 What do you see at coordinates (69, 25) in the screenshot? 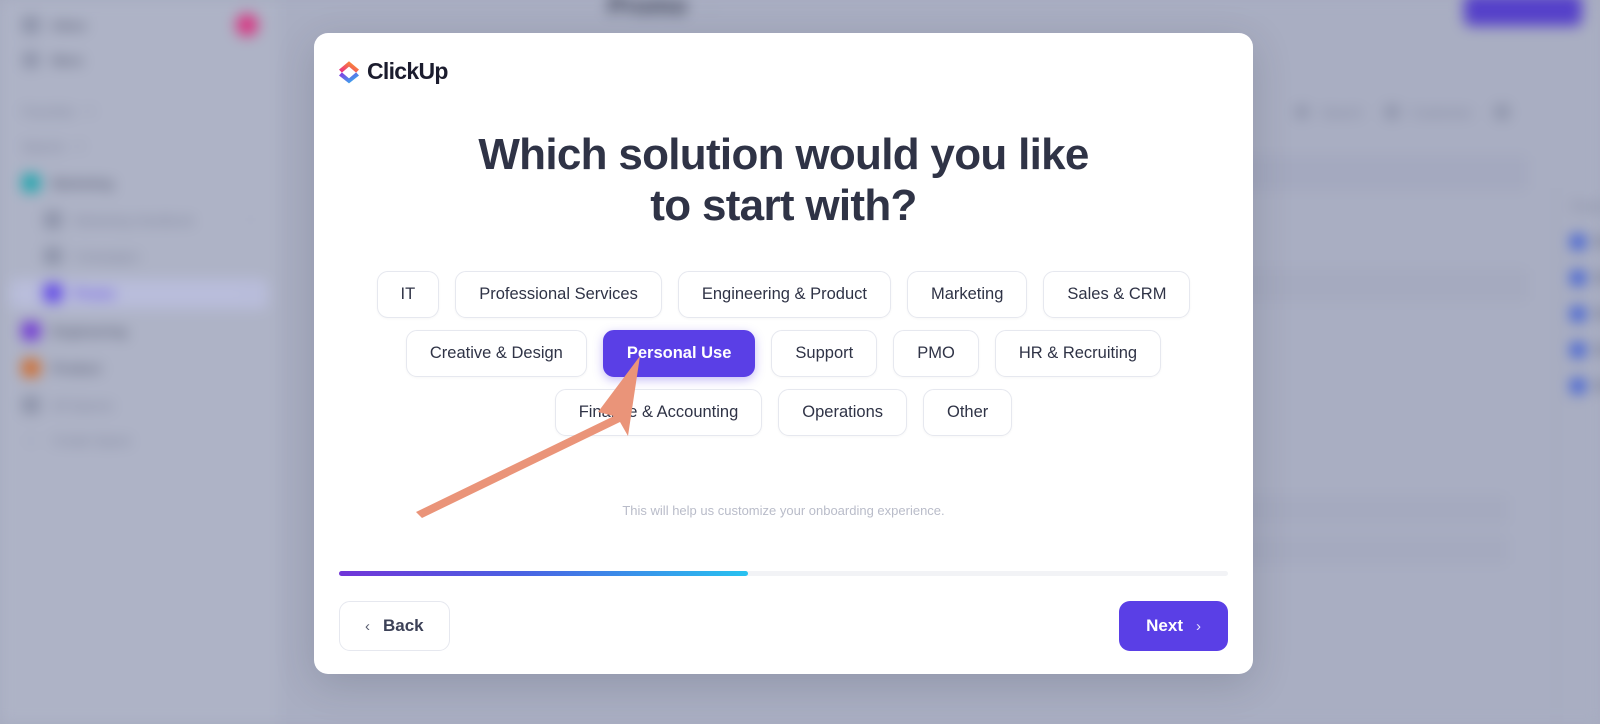
I see `sidebar-item-label: Inbox` at bounding box center [69, 25].